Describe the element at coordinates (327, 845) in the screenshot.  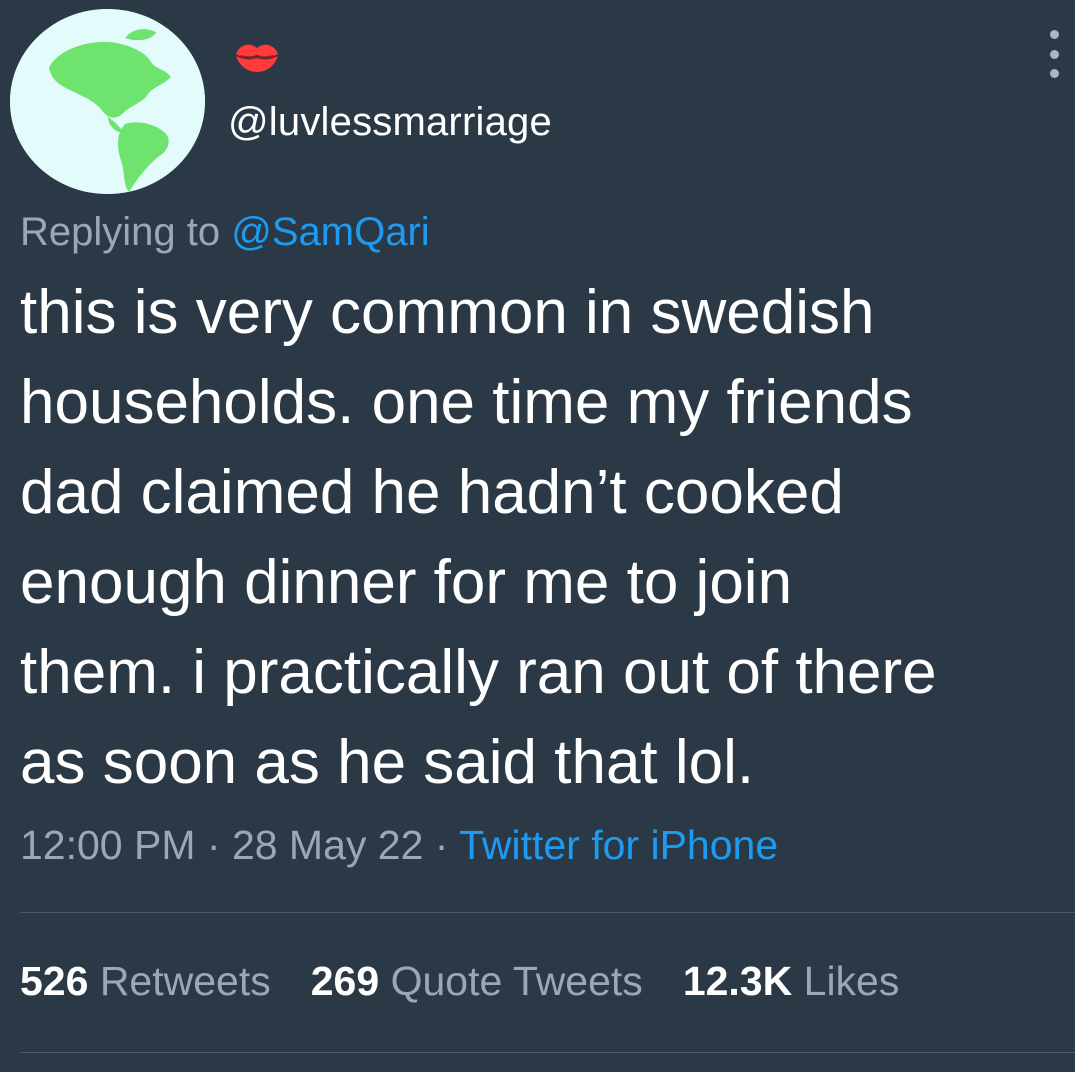
I see `tweet-date: 28 May 22` at that location.